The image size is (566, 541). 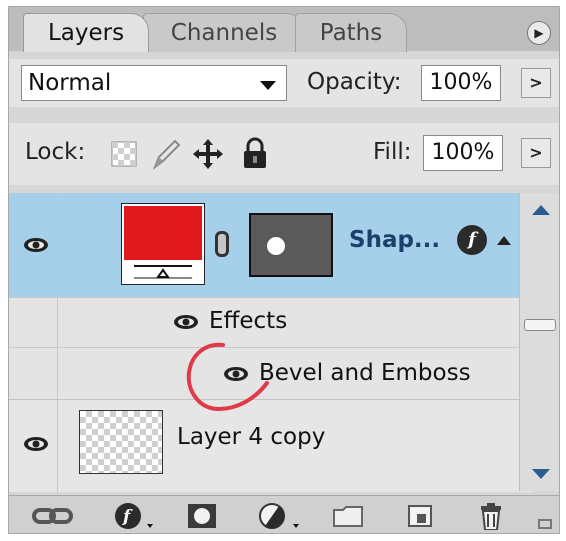 I want to click on add-layer-style-icon: f, so click(x=135, y=516).